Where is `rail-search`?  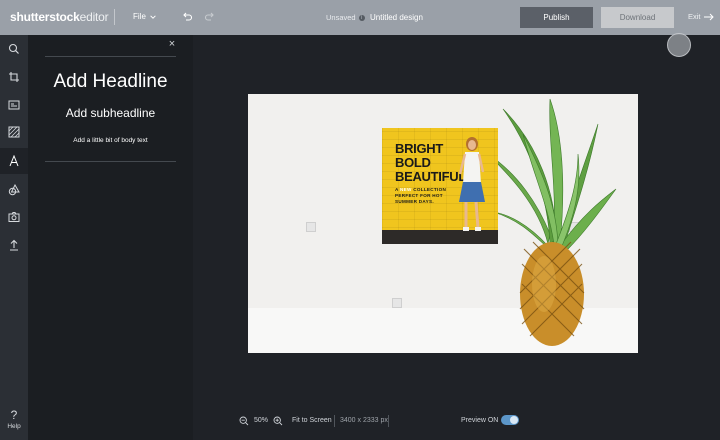 rail-search is located at coordinates (14, 49).